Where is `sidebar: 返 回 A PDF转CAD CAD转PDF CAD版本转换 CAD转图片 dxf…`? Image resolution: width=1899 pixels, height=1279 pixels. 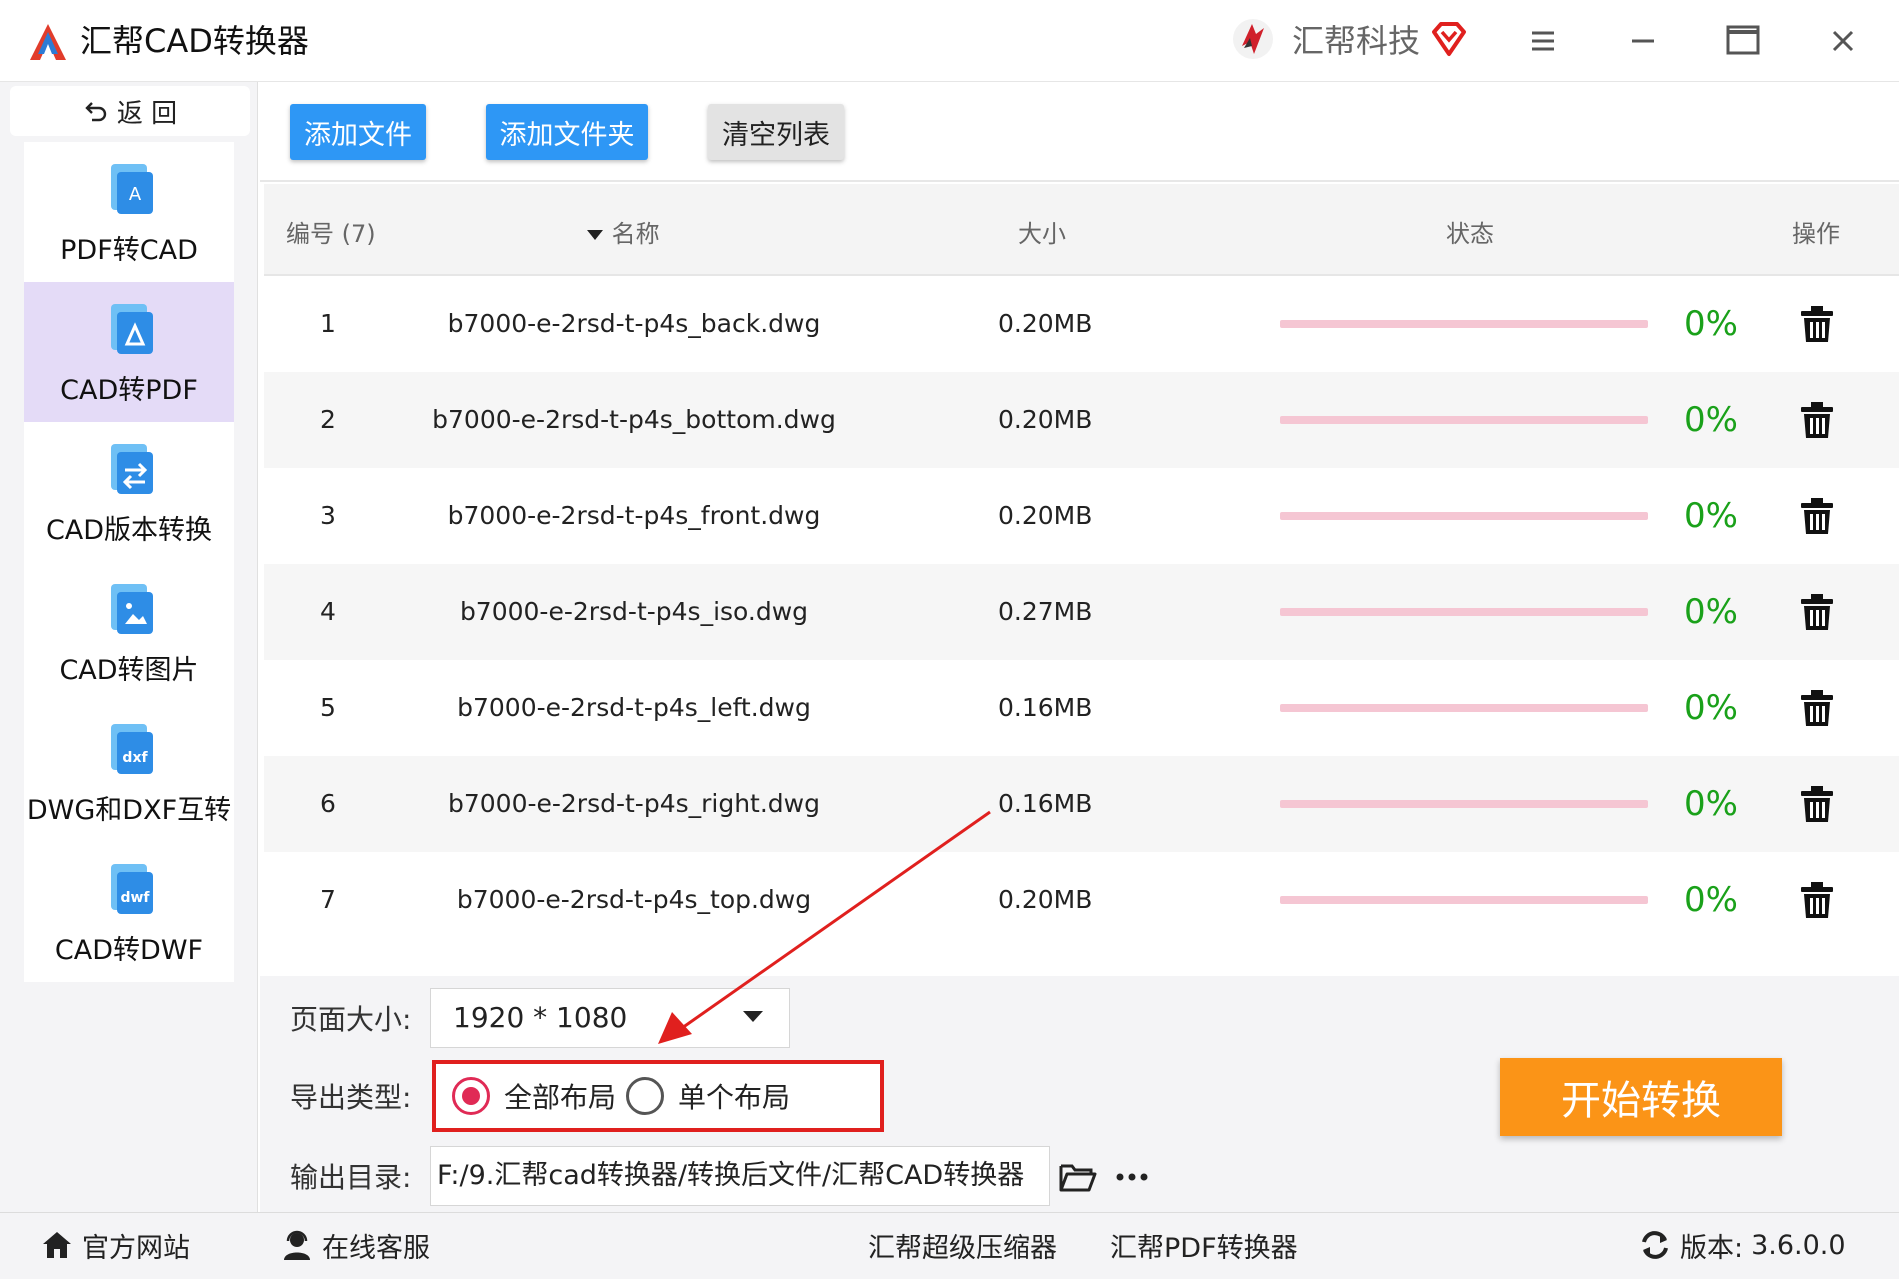 sidebar: 返 回 A PDF转CAD CAD转PDF CAD版本转换 CAD转图片 dxf… is located at coordinates (129, 647).